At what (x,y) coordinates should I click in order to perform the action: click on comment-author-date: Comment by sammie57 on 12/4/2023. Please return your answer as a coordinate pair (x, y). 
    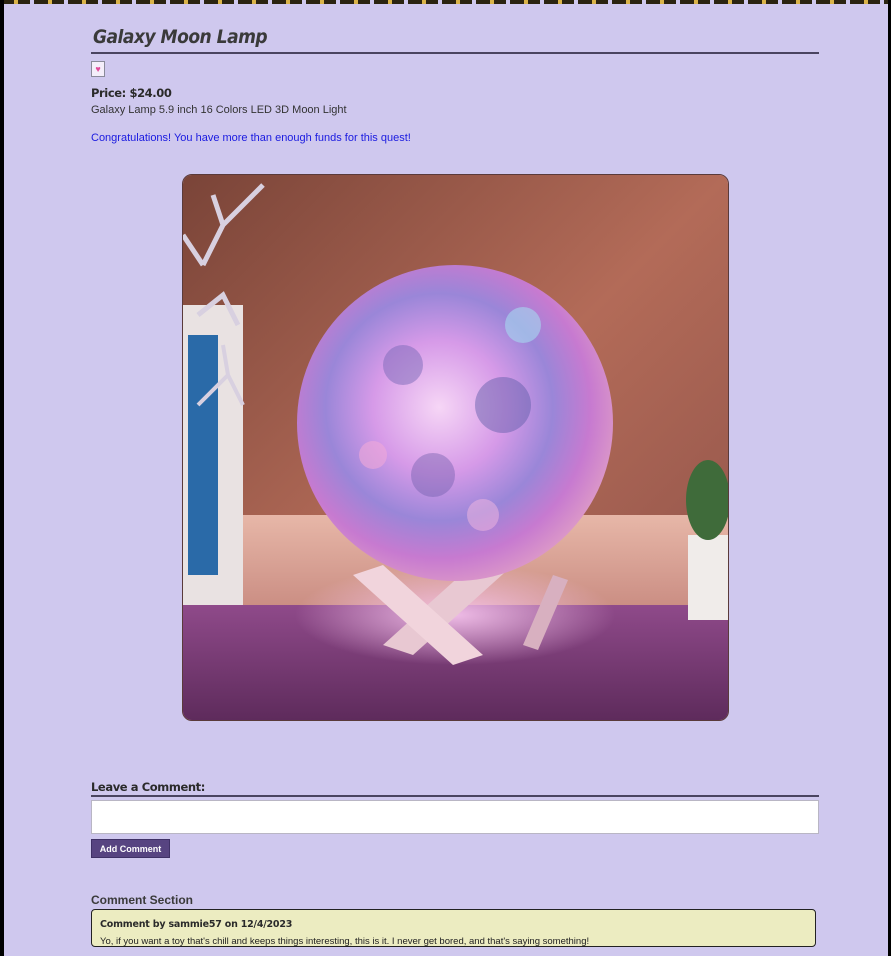
    Looking at the image, I should click on (196, 924).